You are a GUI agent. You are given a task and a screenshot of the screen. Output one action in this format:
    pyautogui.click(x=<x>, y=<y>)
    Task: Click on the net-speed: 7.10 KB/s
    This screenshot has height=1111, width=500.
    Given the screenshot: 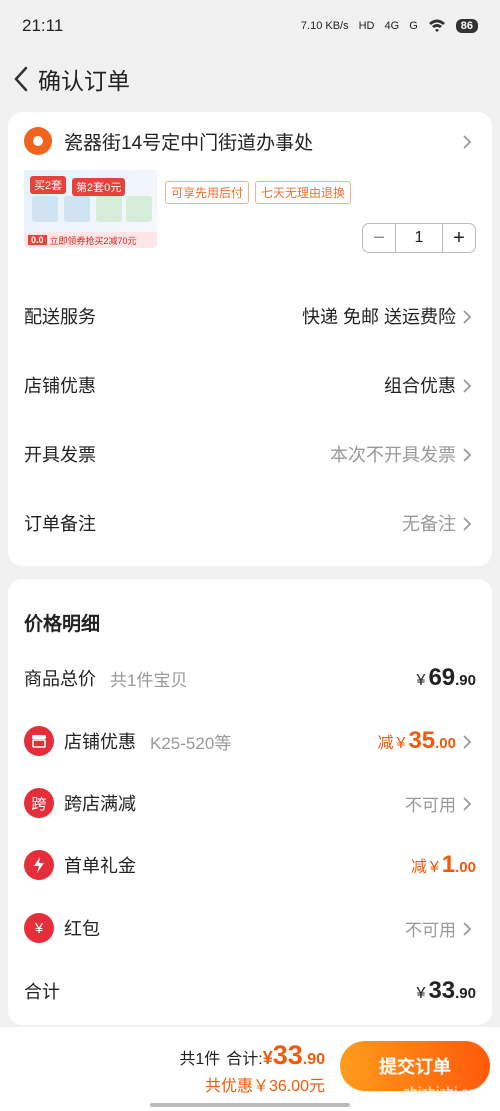 What is the action you would take?
    pyautogui.click(x=324, y=26)
    